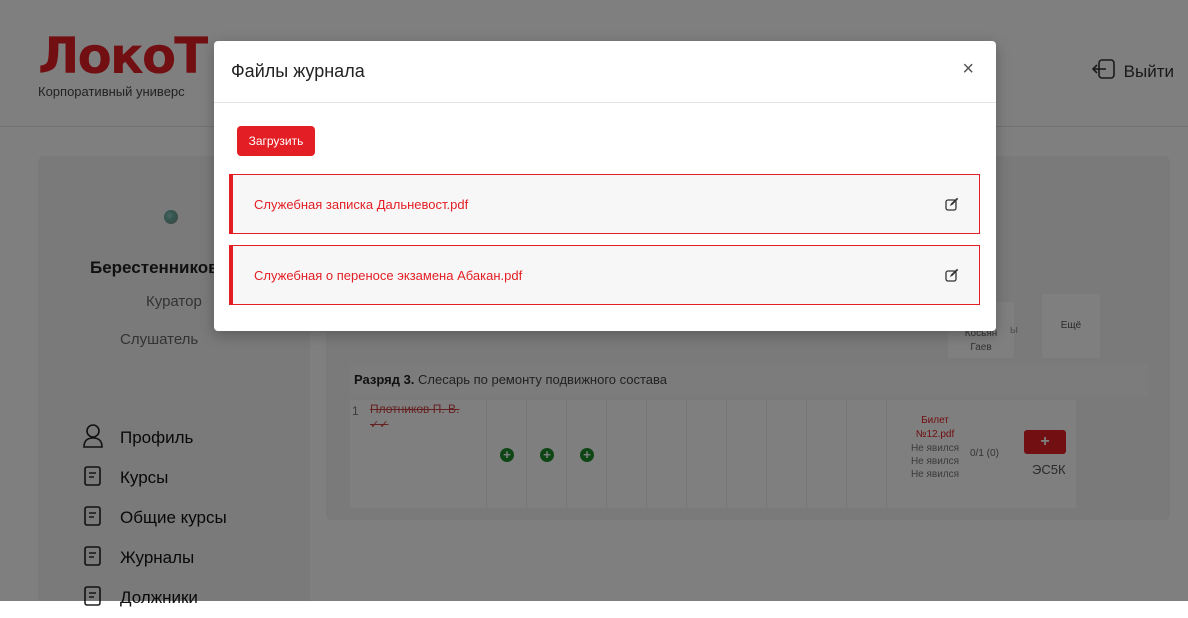 The width and height of the screenshot is (1188, 618). I want to click on file-item: Служебная записка Дальневост.pdf, so click(604, 204).